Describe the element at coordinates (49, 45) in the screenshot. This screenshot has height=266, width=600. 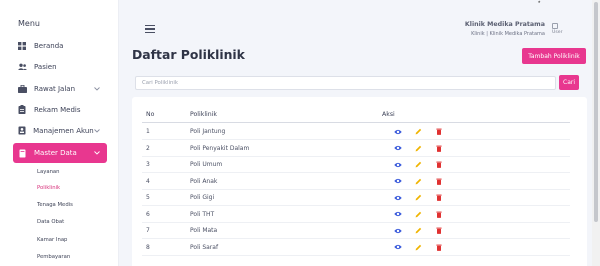
I see `sidebar-item-label: Beranda` at that location.